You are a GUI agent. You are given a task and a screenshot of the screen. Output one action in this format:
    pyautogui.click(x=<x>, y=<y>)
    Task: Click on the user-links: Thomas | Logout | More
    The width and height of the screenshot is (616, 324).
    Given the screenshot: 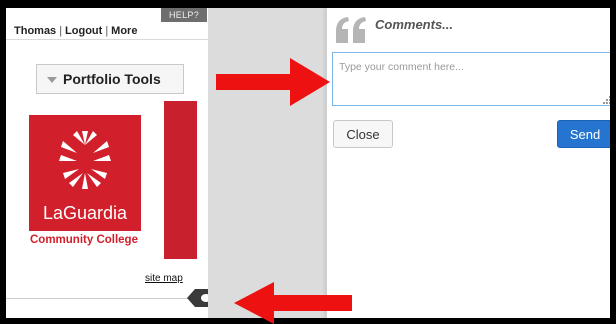 What is the action you would take?
    pyautogui.click(x=75, y=31)
    